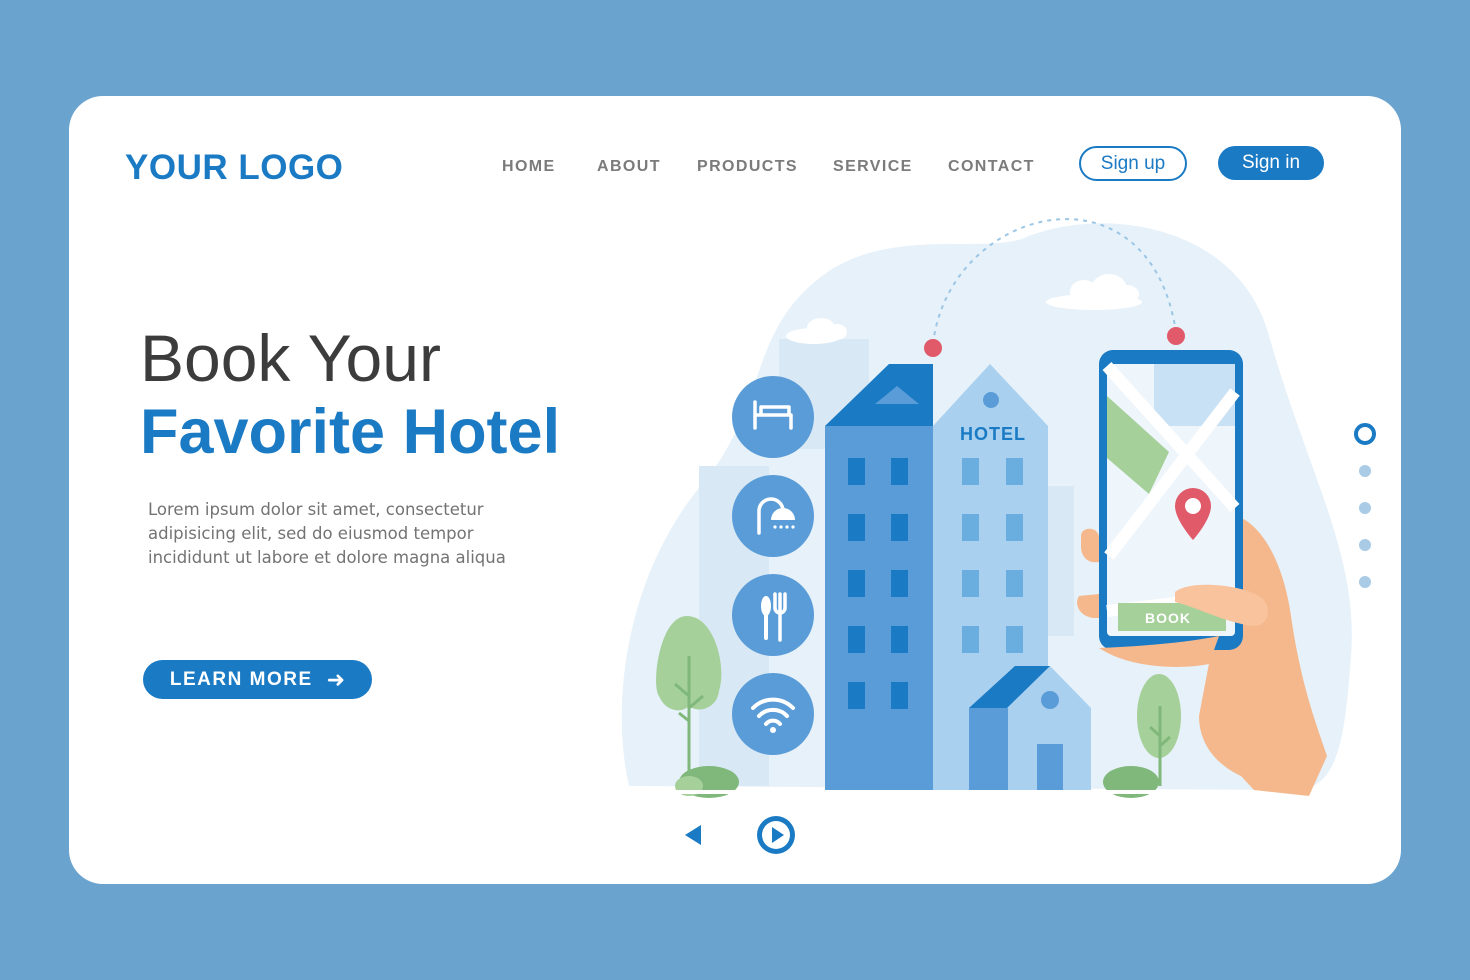  Describe the element at coordinates (773, 417) in the screenshot. I see `bed-icon` at that location.